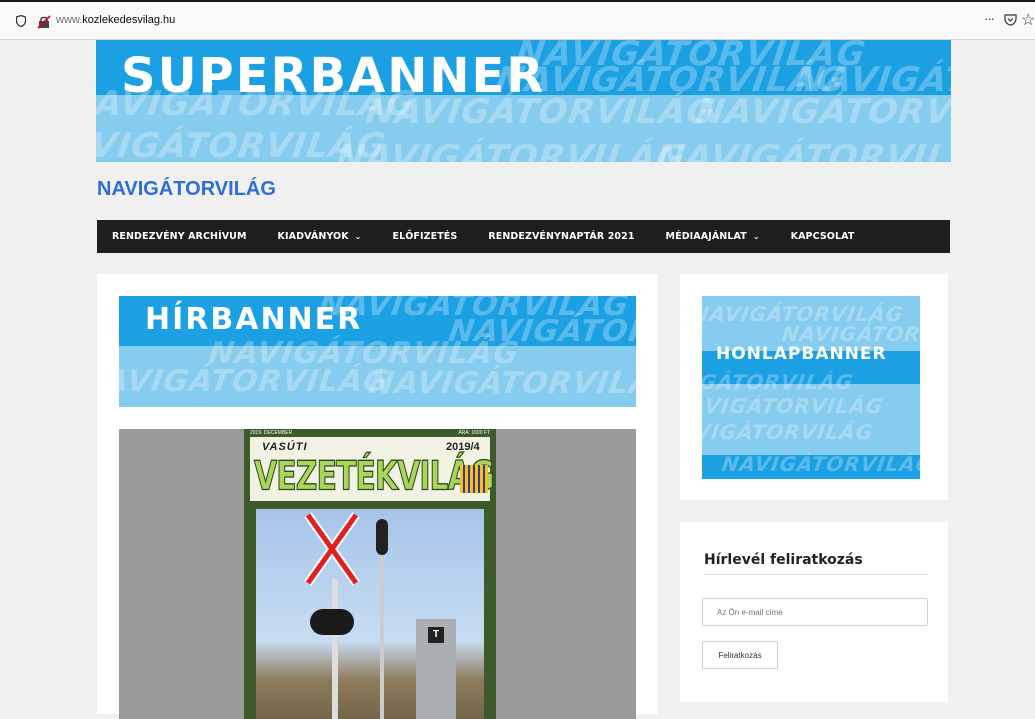 This screenshot has width=1035, height=719. I want to click on shield-icon, so click(21, 21).